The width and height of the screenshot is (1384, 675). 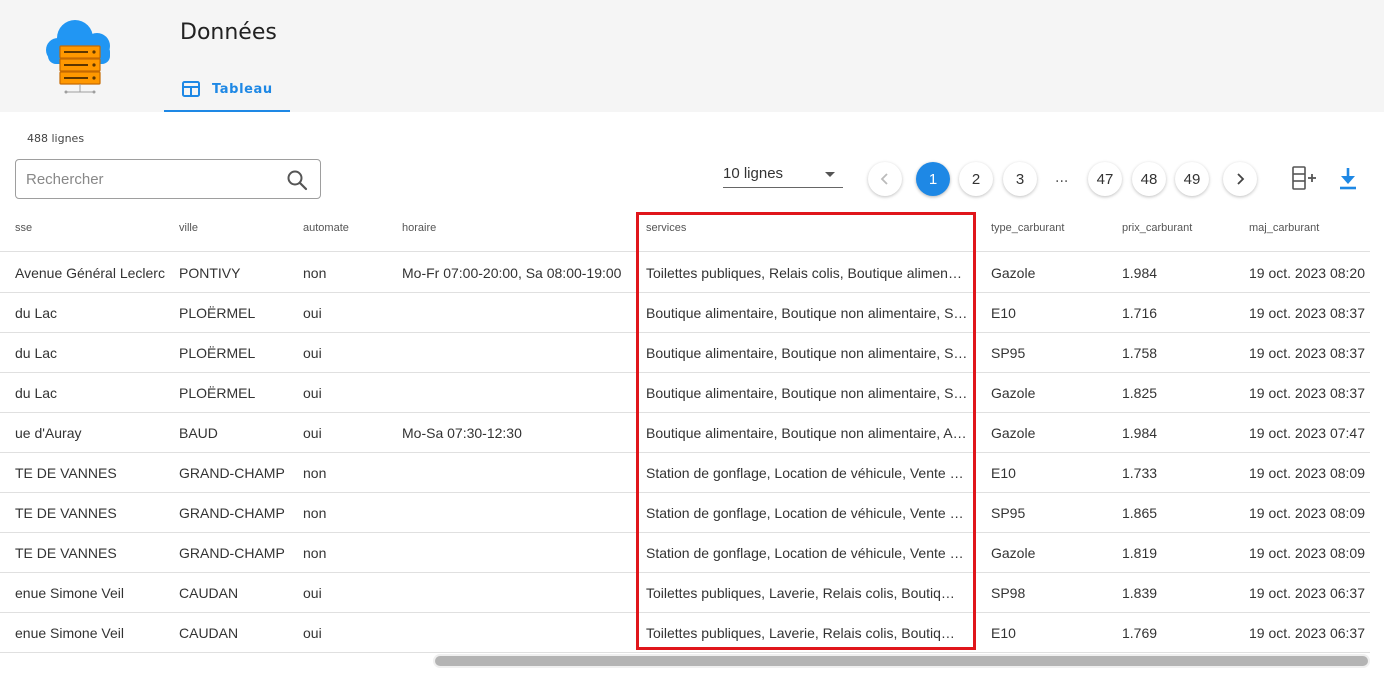 What do you see at coordinates (1192, 179) in the screenshot?
I see `page-button-49: 49` at bounding box center [1192, 179].